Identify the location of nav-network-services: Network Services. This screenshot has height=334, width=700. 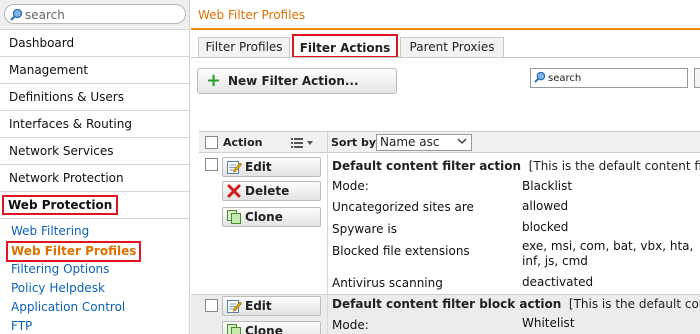
(94, 151).